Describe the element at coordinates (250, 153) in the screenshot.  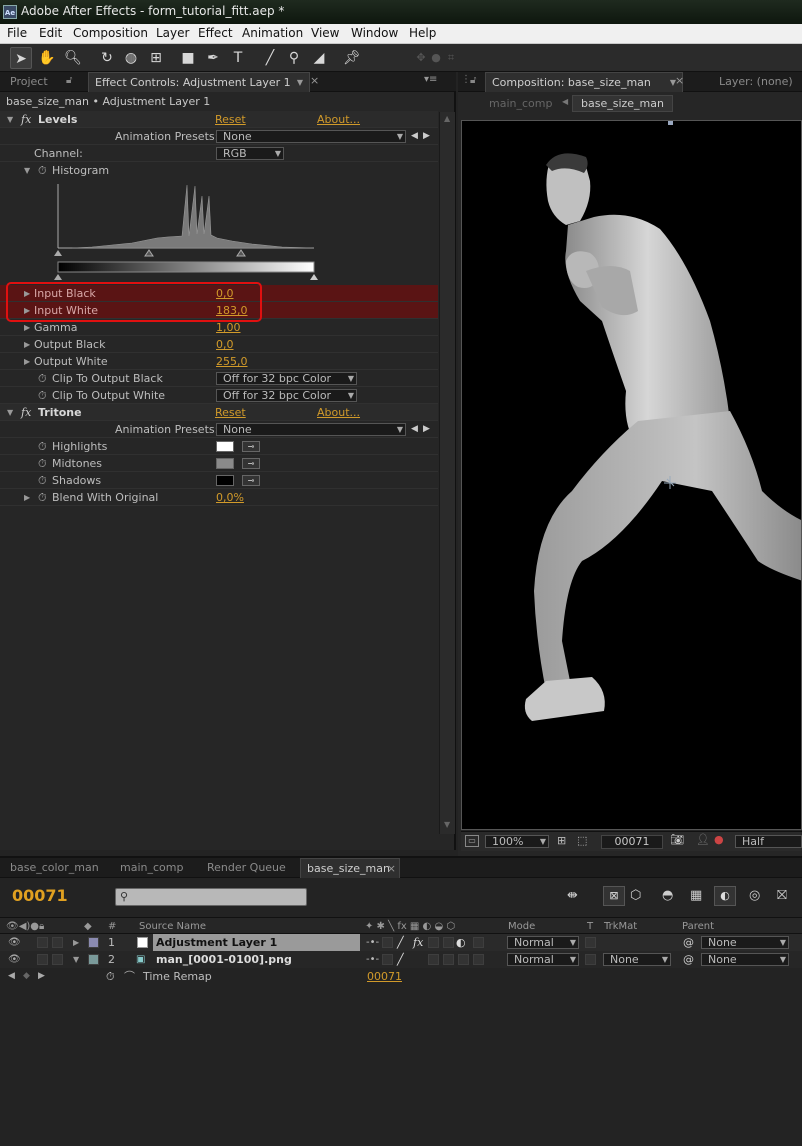
I see `channel-dropdown: RGB ▼` at that location.